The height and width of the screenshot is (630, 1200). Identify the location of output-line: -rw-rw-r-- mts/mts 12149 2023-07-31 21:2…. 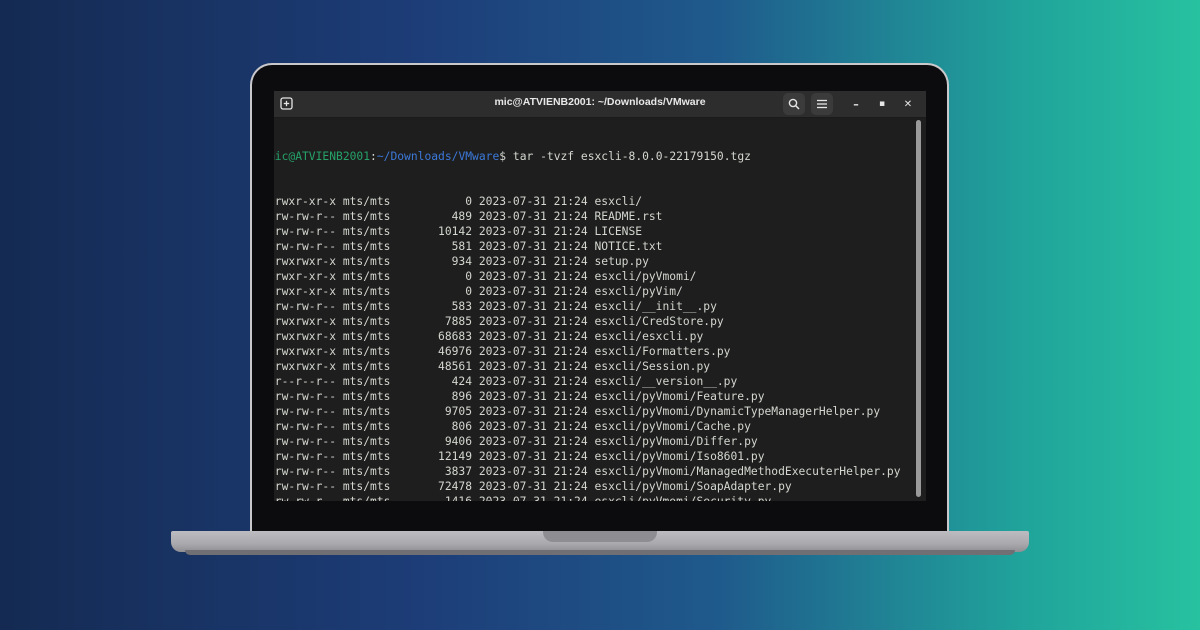
(519, 456).